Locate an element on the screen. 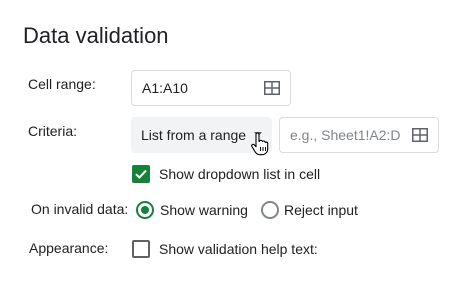  criteria-label: Criteria: is located at coordinates (53, 131).